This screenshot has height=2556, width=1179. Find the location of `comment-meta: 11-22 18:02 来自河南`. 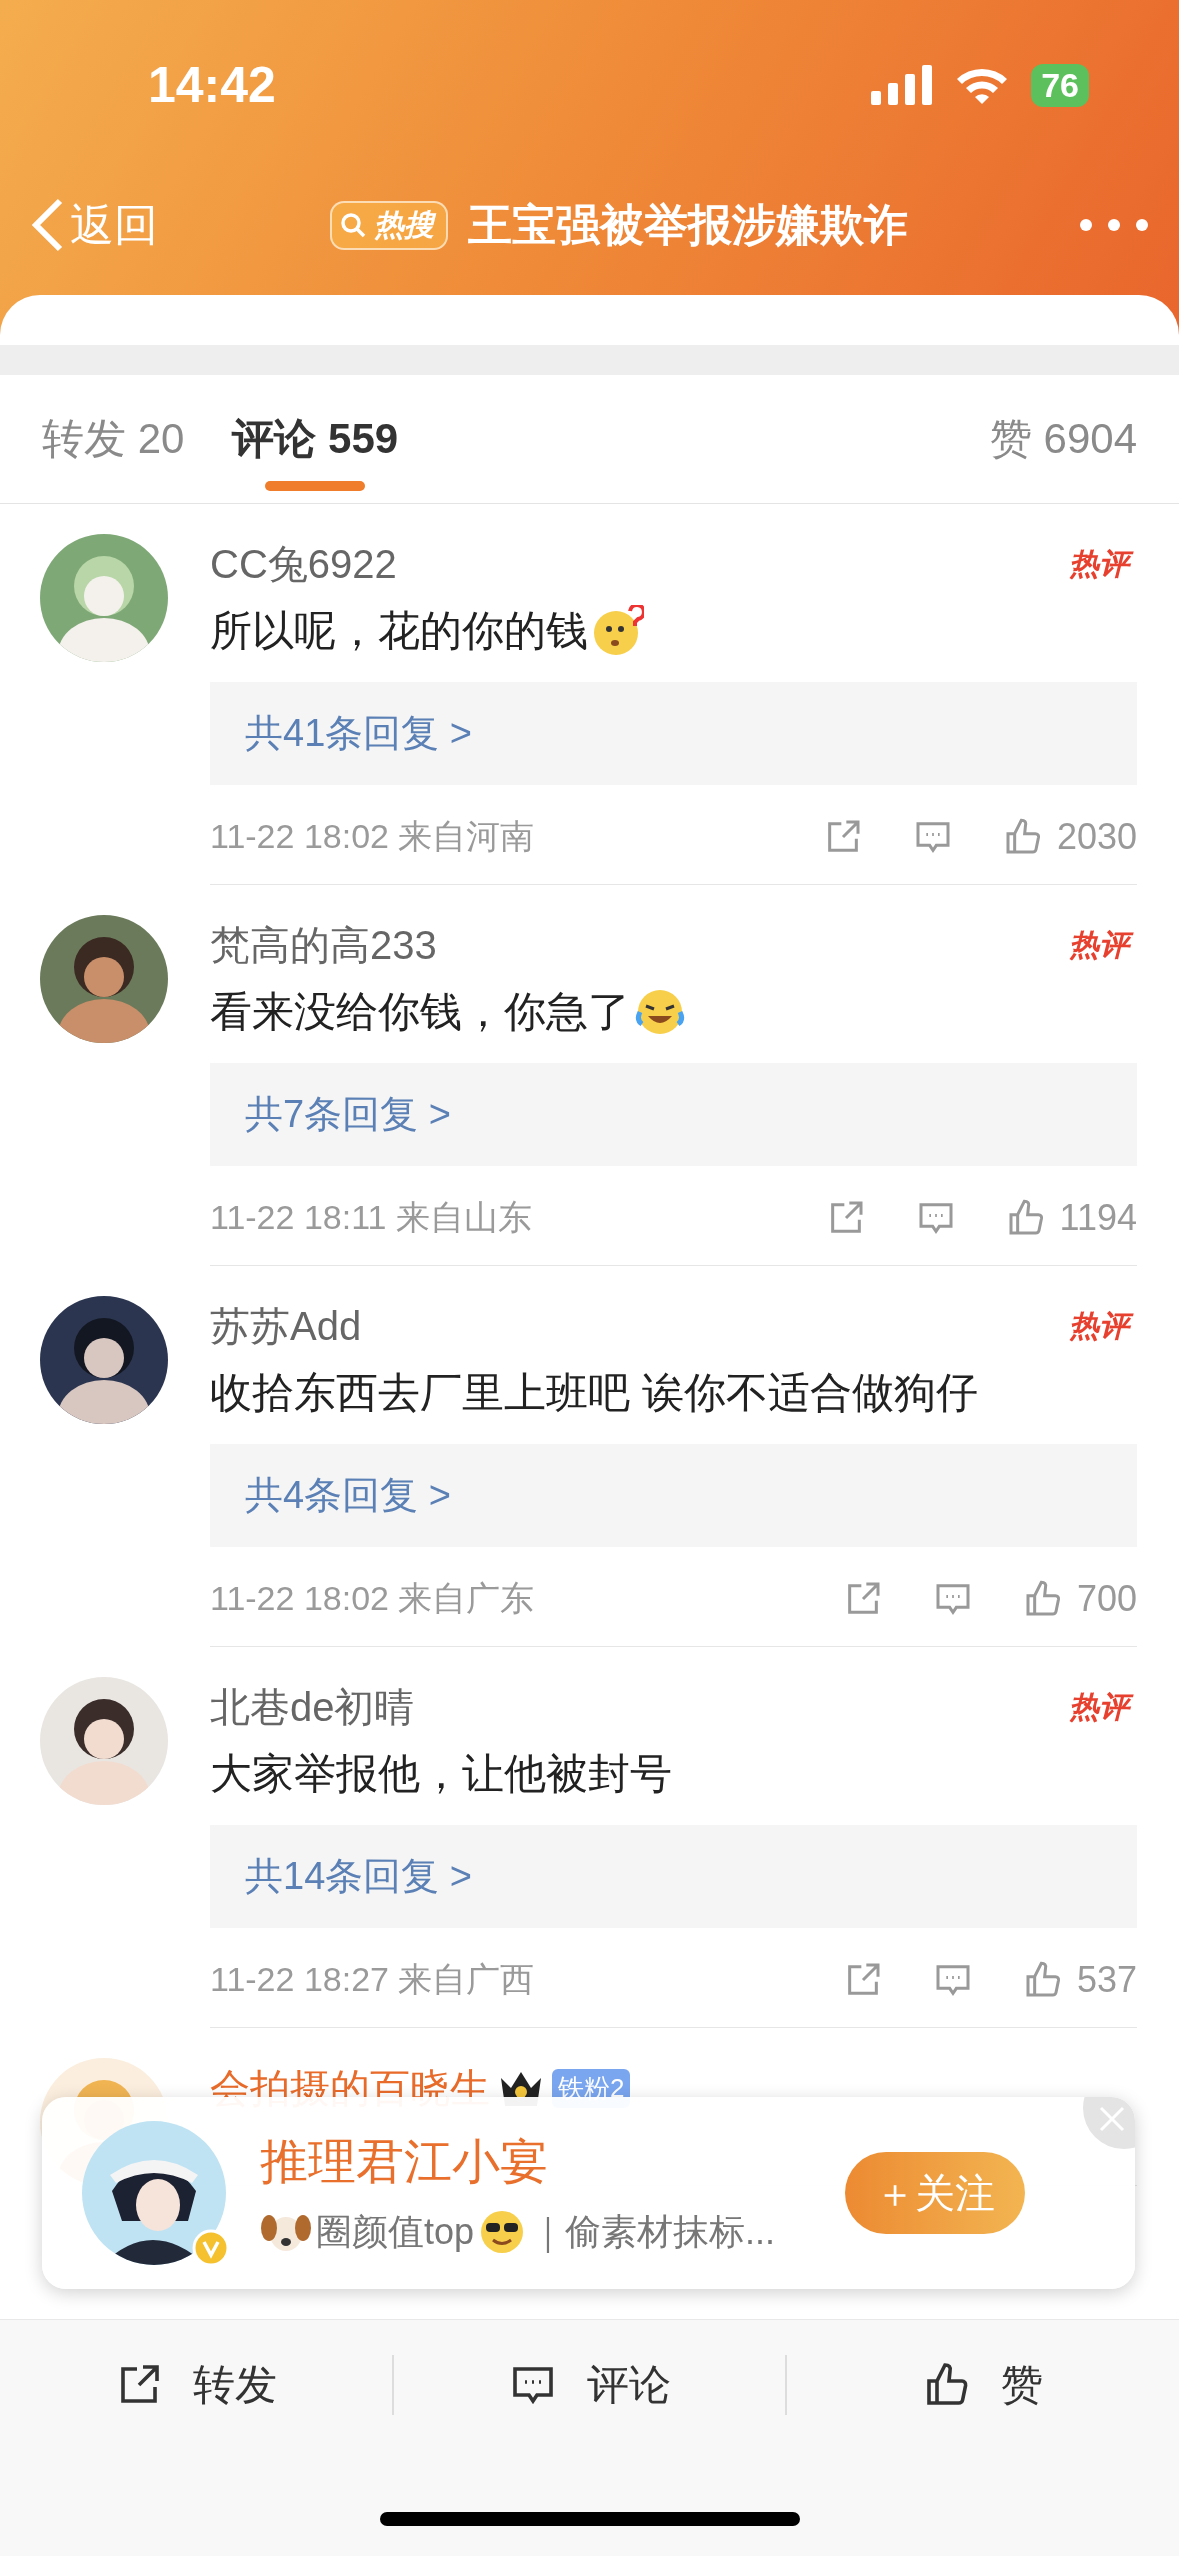

comment-meta: 11-22 18:02 来自河南 is located at coordinates (372, 836).